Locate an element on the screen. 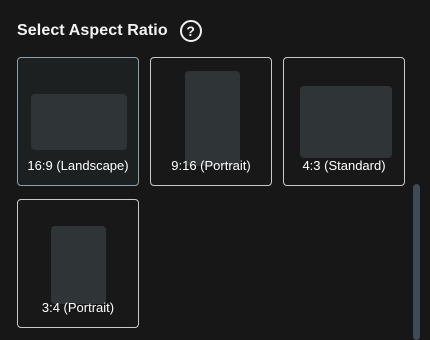  aspect-option-16-9: 16:9 (Landscape) is located at coordinates (78, 121).